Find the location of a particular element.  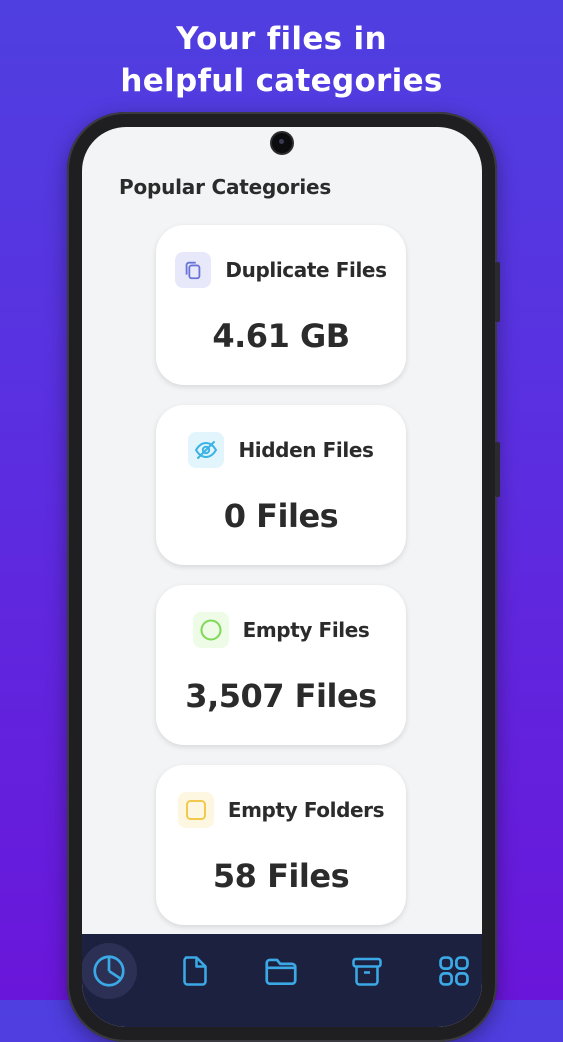

promo-line-2: helpful categories is located at coordinates (281, 81).